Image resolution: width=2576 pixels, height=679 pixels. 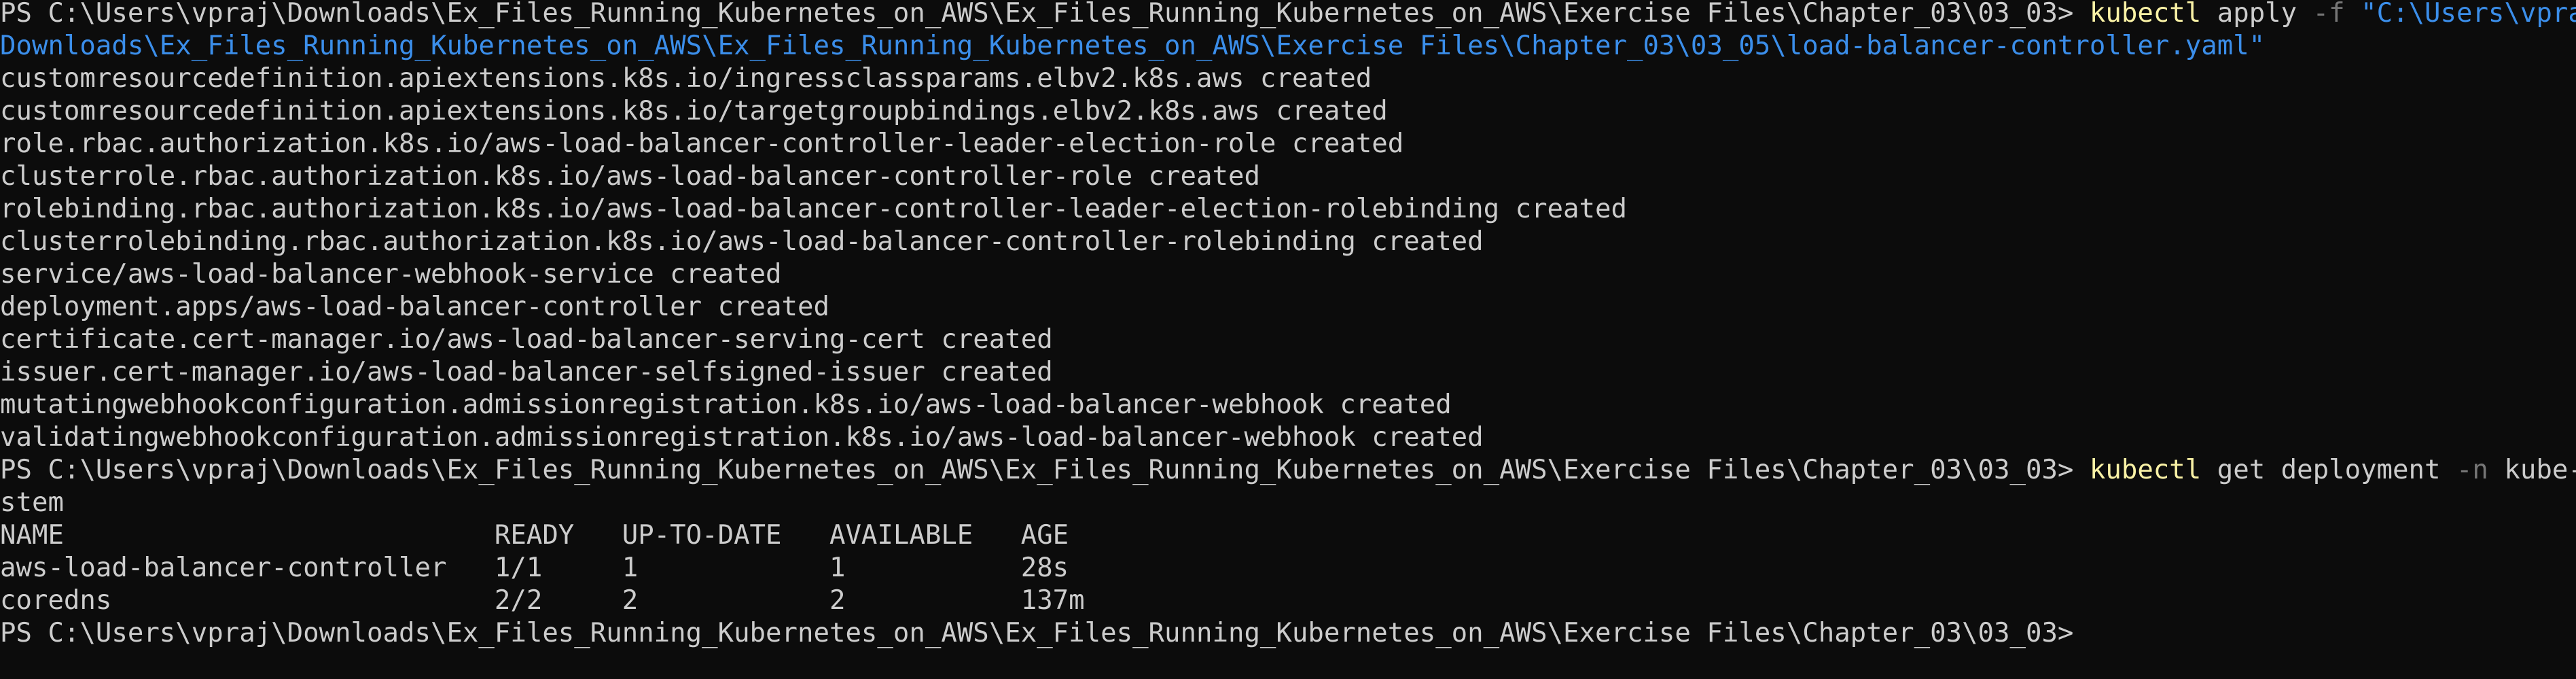 I want to click on namespace-arg: kube-sy, so click(x=2540, y=470).